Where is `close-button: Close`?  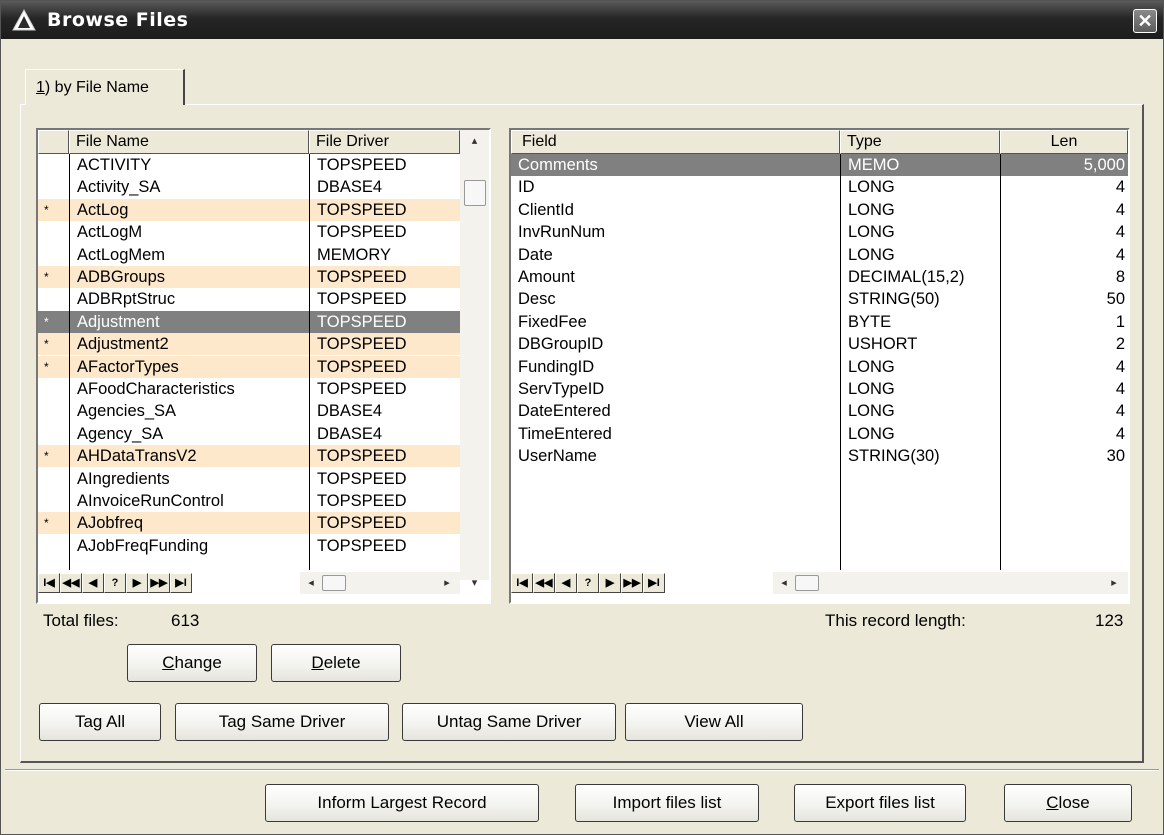
close-button: Close is located at coordinates (1068, 803).